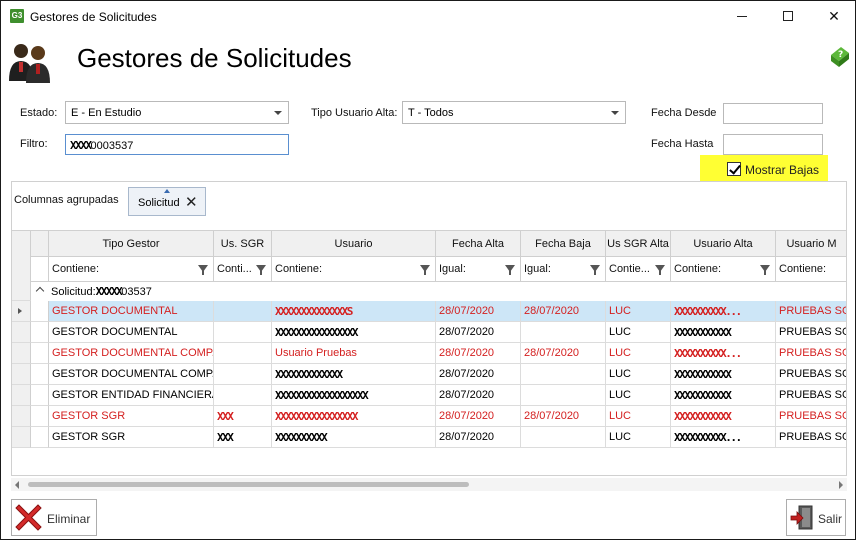 This screenshot has width=856, height=540. Describe the element at coordinates (29, 63) in the screenshot. I see `users-icon` at that location.